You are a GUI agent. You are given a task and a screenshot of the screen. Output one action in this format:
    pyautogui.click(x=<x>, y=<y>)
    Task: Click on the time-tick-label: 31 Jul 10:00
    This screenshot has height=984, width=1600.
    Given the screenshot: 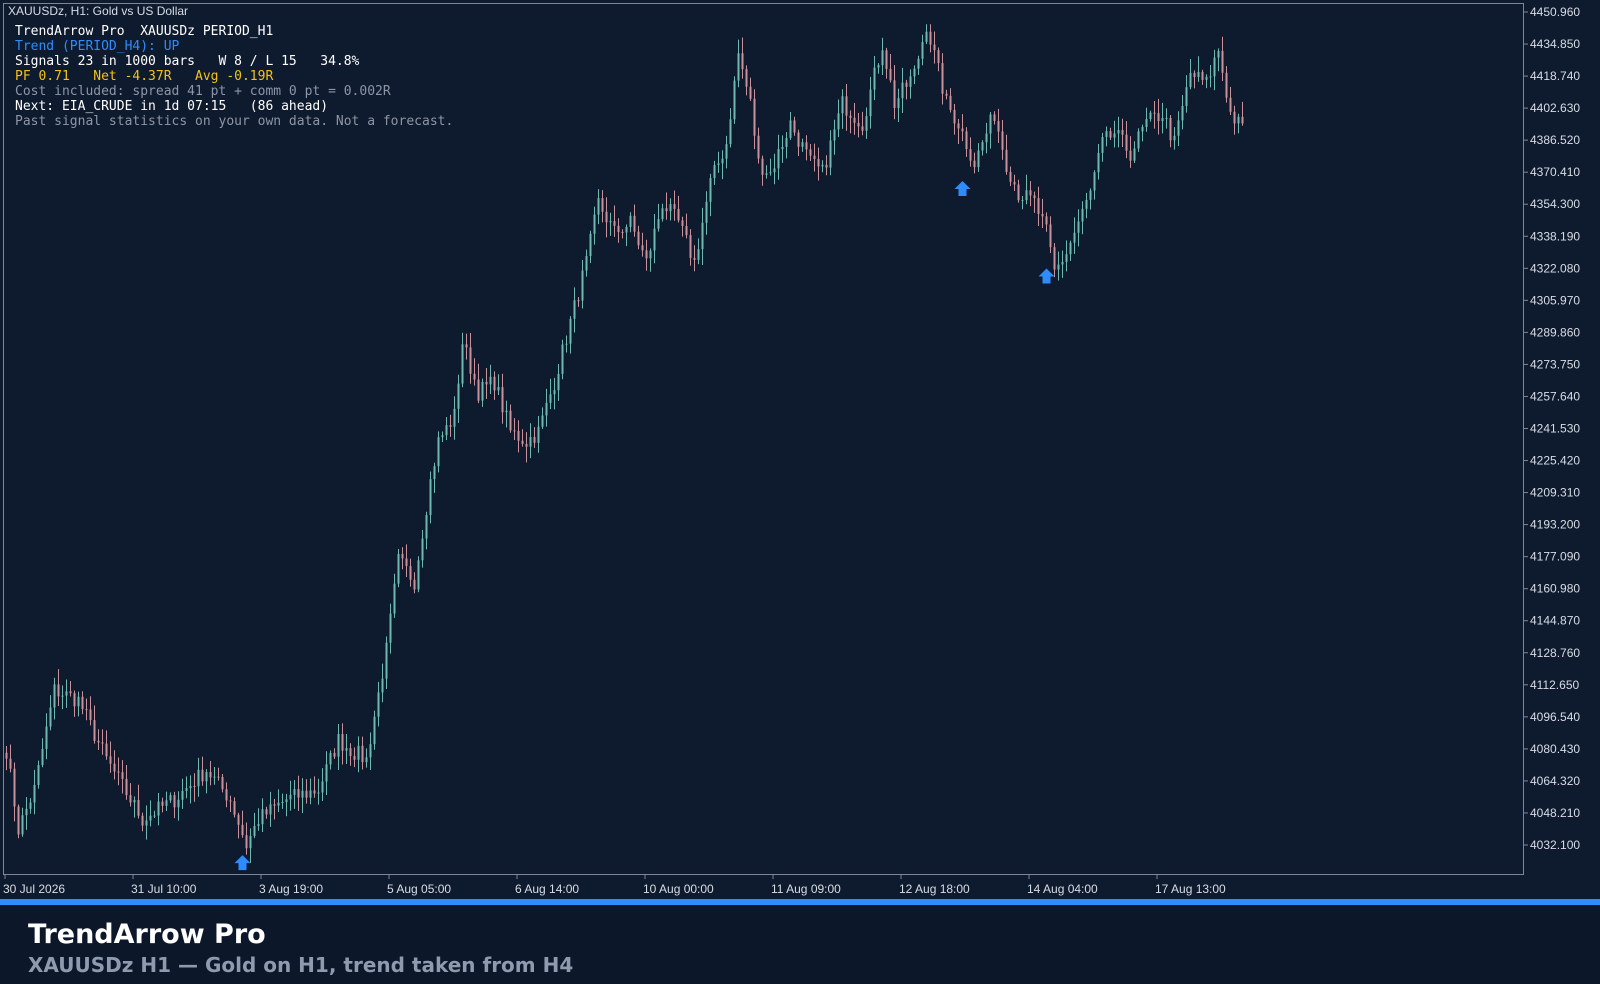 What is the action you would take?
    pyautogui.click(x=164, y=889)
    